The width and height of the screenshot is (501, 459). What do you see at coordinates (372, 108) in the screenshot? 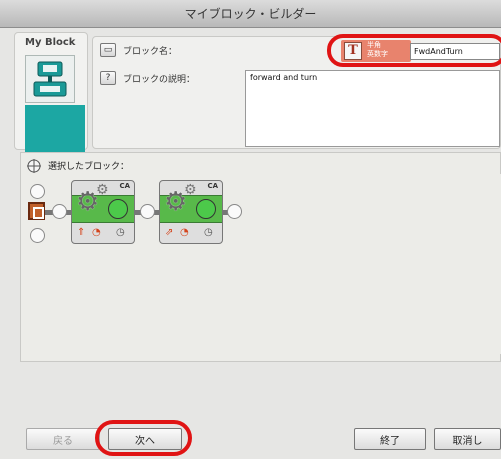
I see `block-description-input: forward and turn` at bounding box center [372, 108].